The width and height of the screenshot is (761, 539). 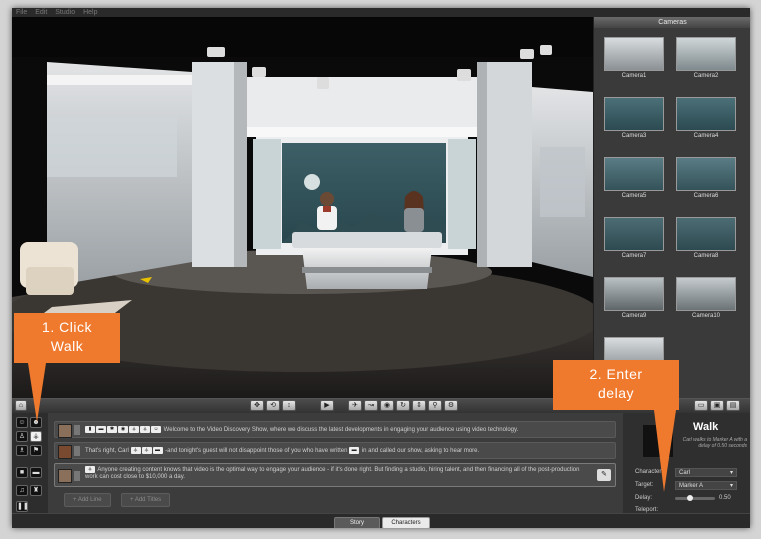 What do you see at coordinates (22, 422) in the screenshot?
I see `action-gesture-button: ☺` at bounding box center [22, 422].